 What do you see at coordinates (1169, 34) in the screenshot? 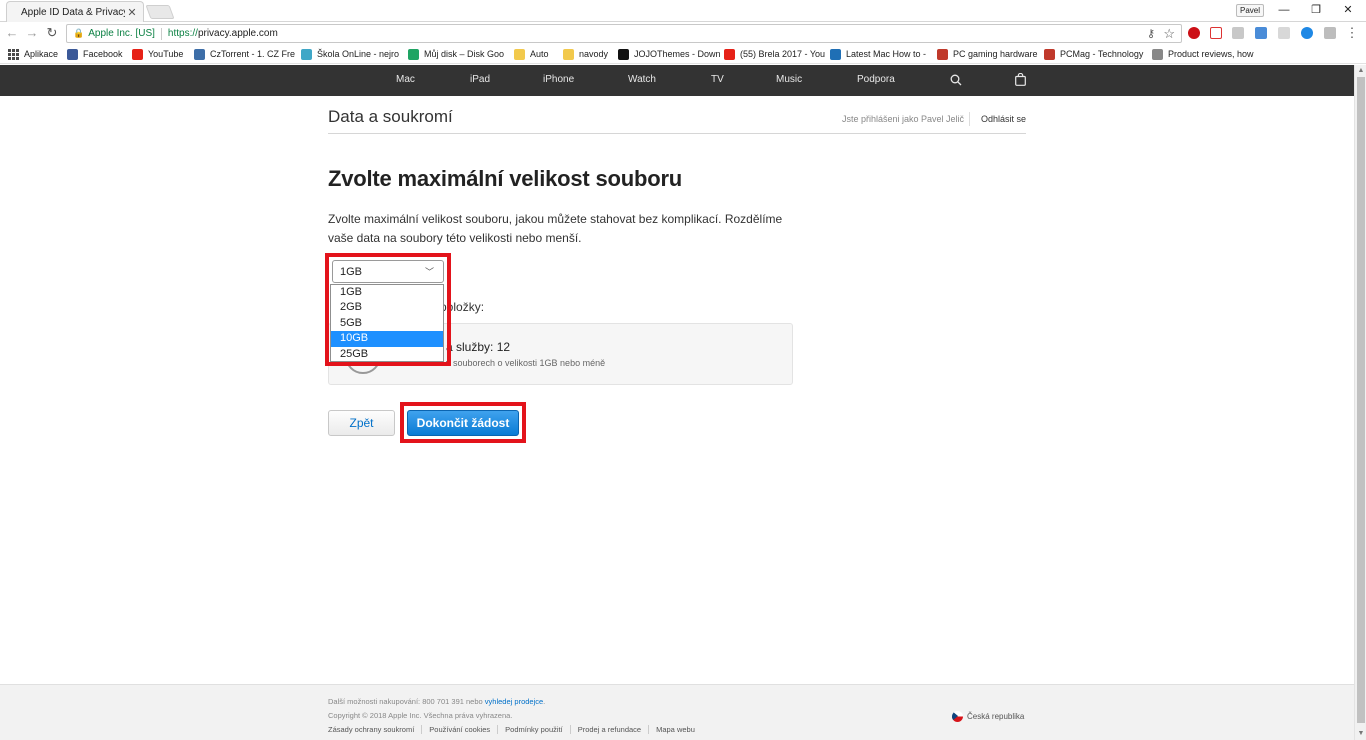
I see `bookmark-star-icon: ☆` at bounding box center [1169, 34].